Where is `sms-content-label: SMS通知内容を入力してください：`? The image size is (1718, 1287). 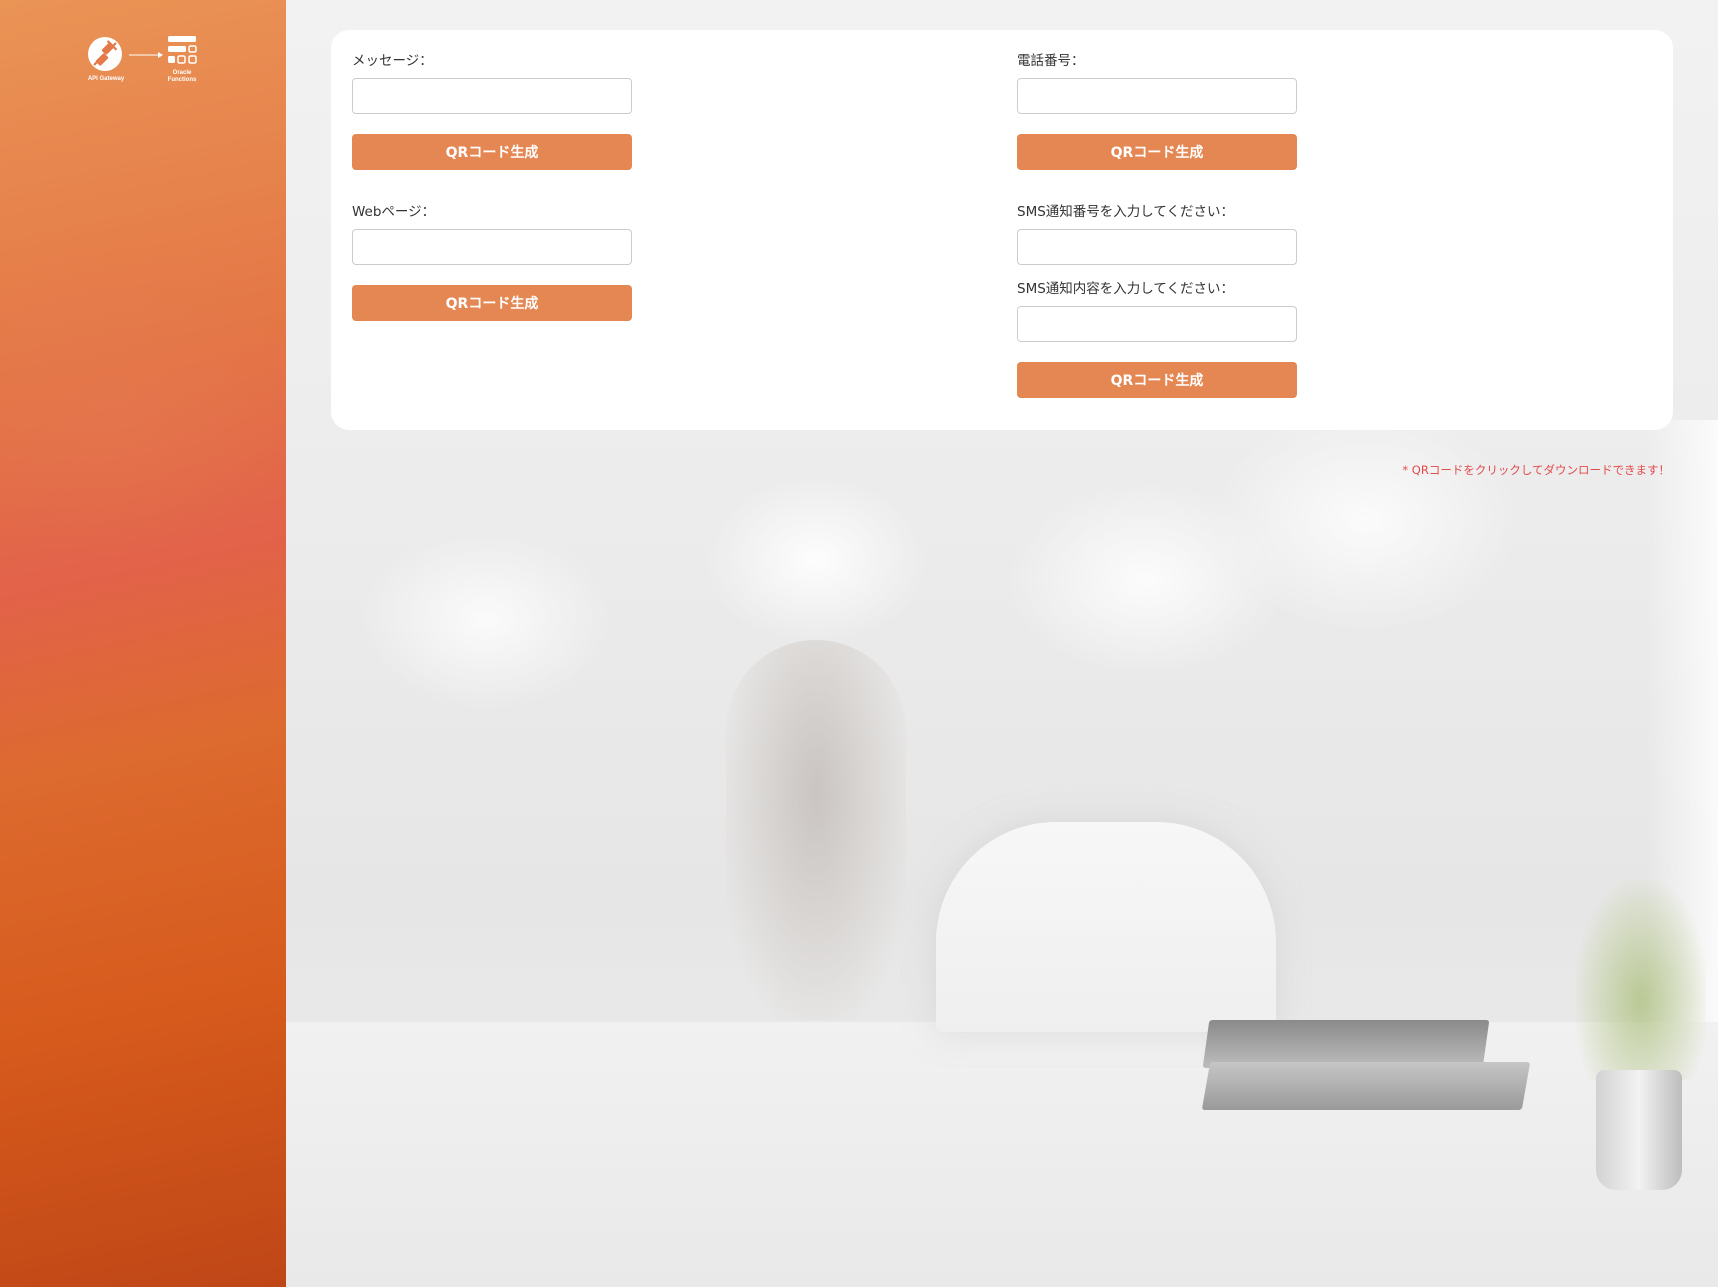 sms-content-label: SMS通知内容を入力してください： is located at coordinates (1125, 289).